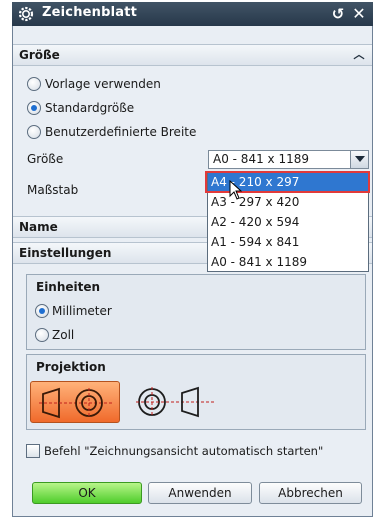  I want to click on apply-button: Anwenden, so click(200, 493).